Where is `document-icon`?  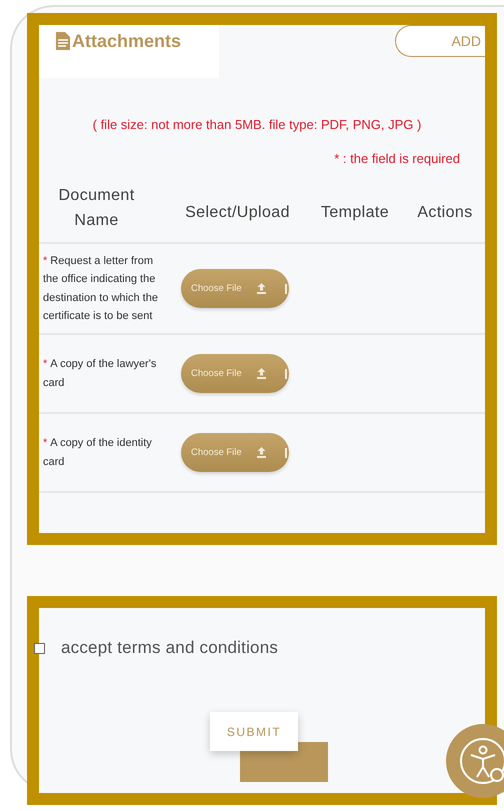 document-icon is located at coordinates (63, 41).